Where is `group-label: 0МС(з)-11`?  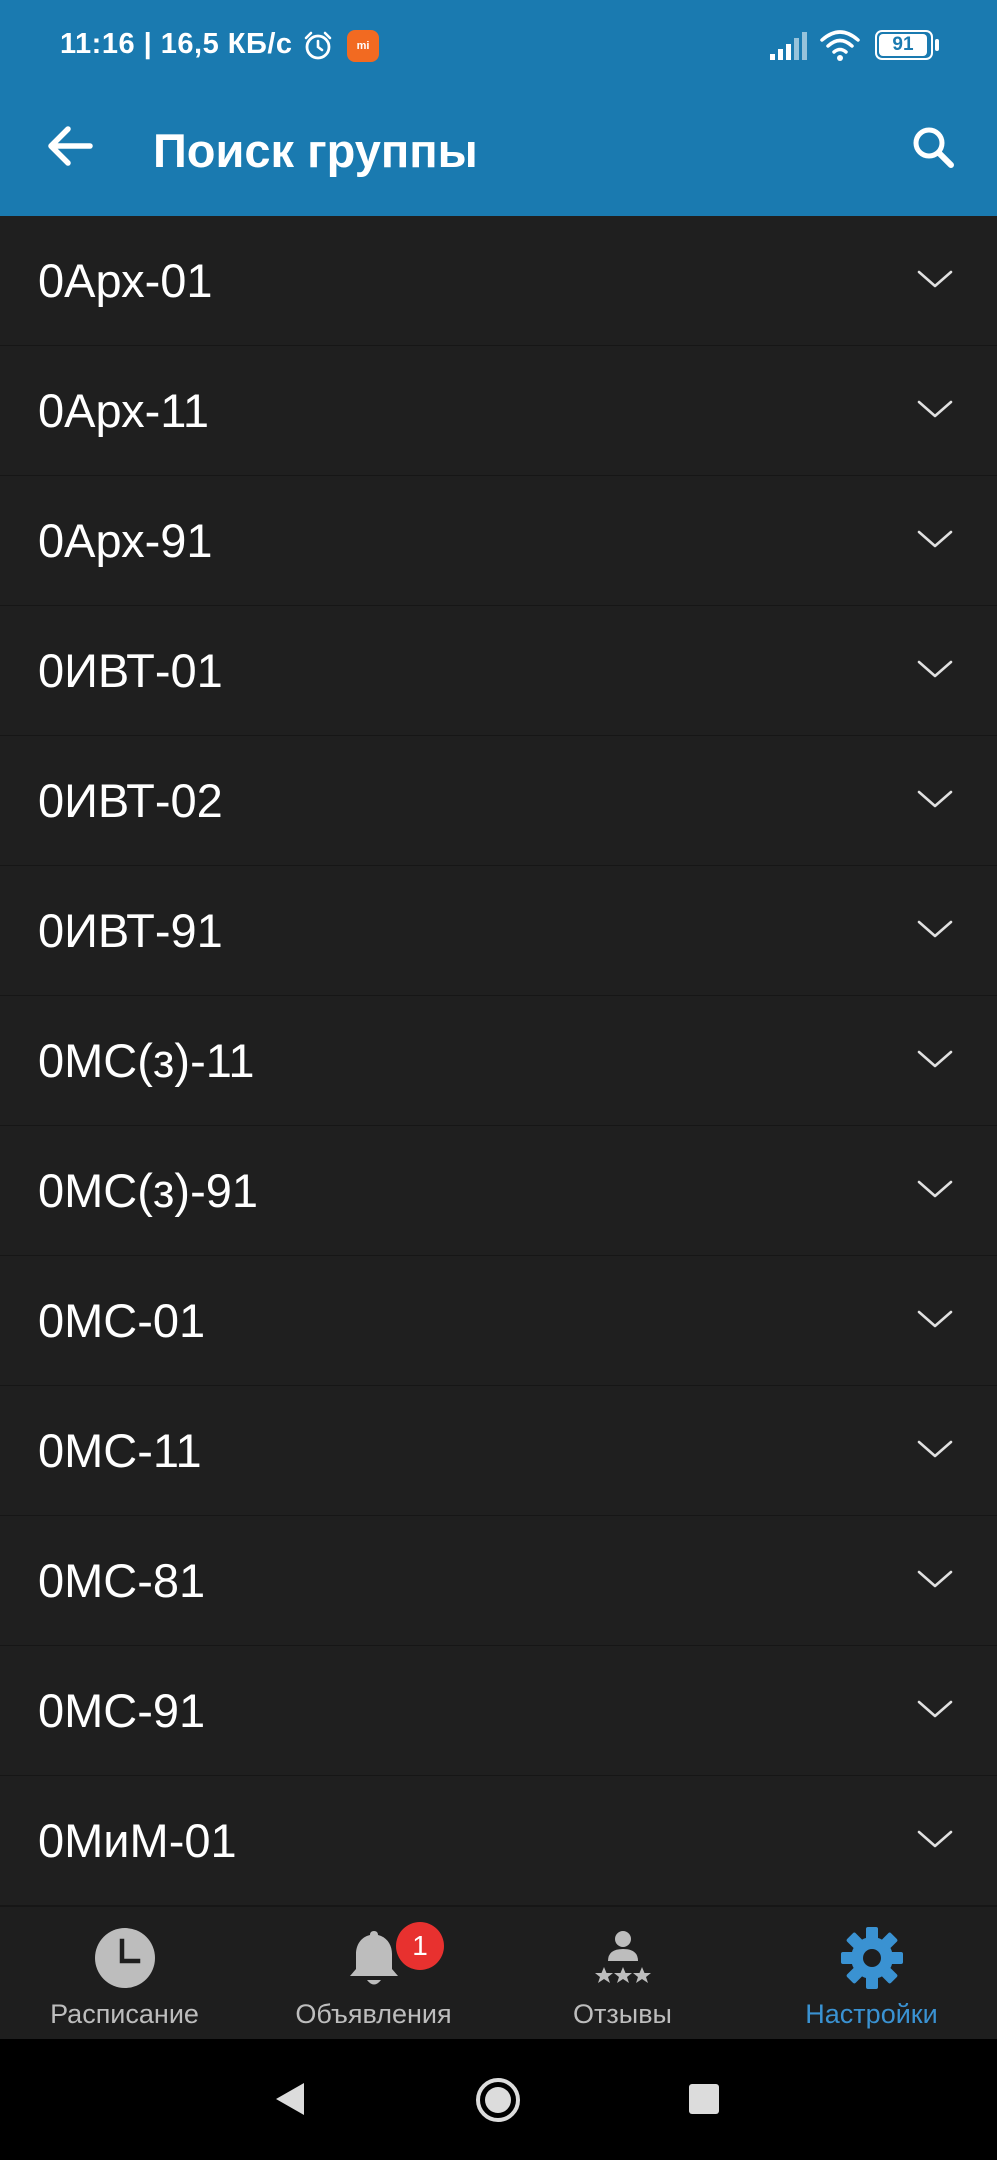
group-label: 0МС(з)-11 is located at coordinates (146, 1060).